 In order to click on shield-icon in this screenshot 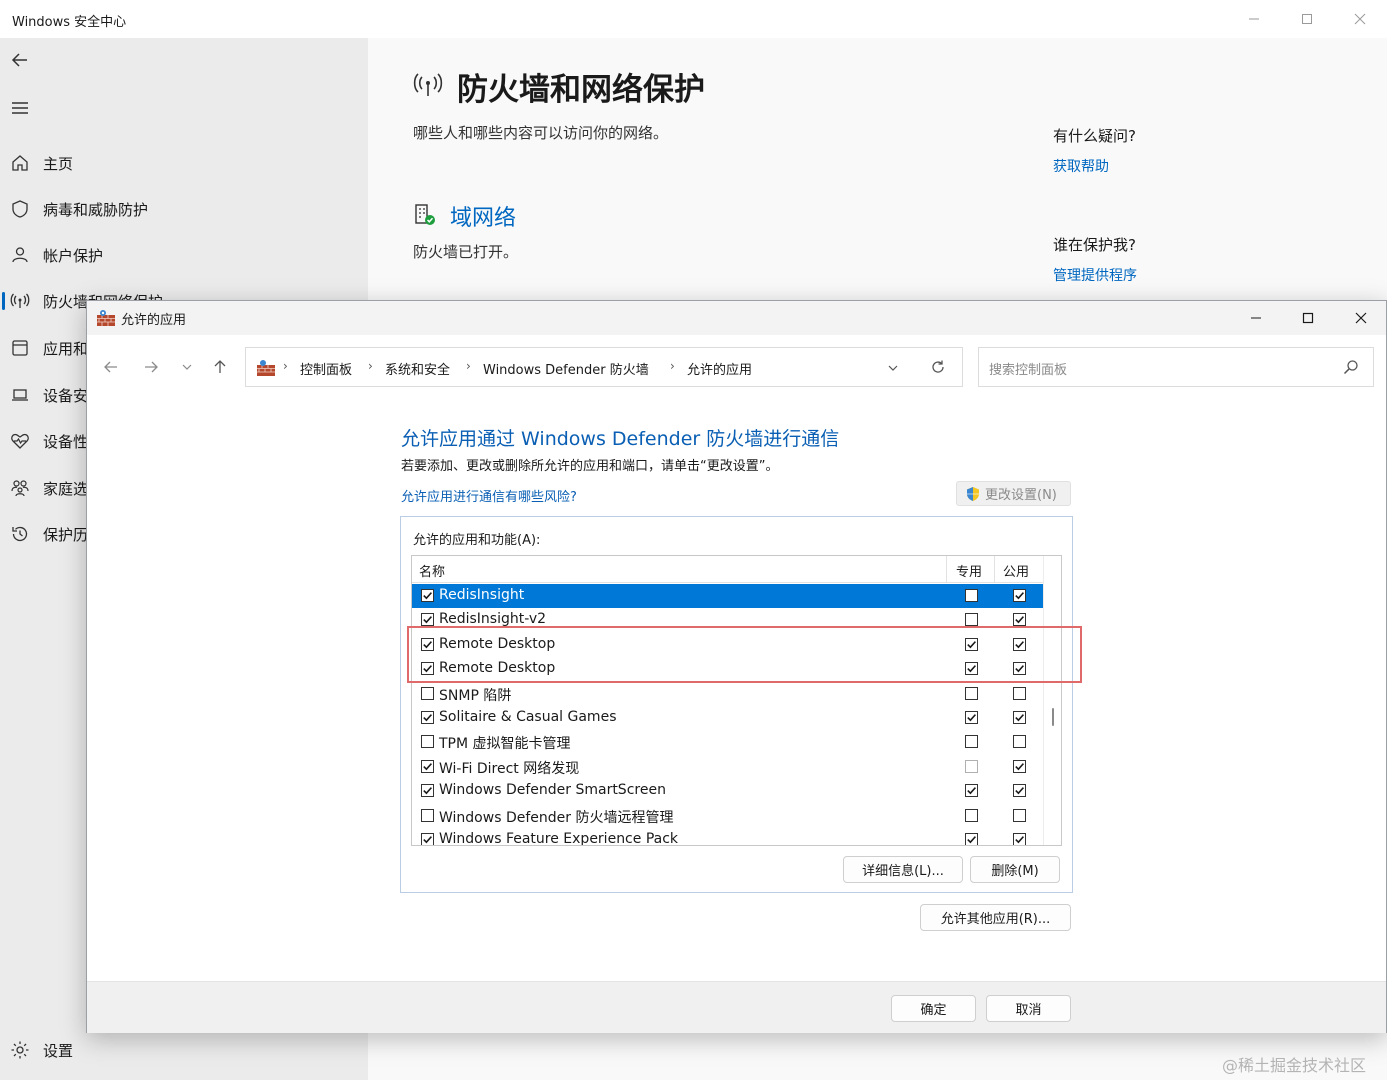, I will do `click(20, 209)`.